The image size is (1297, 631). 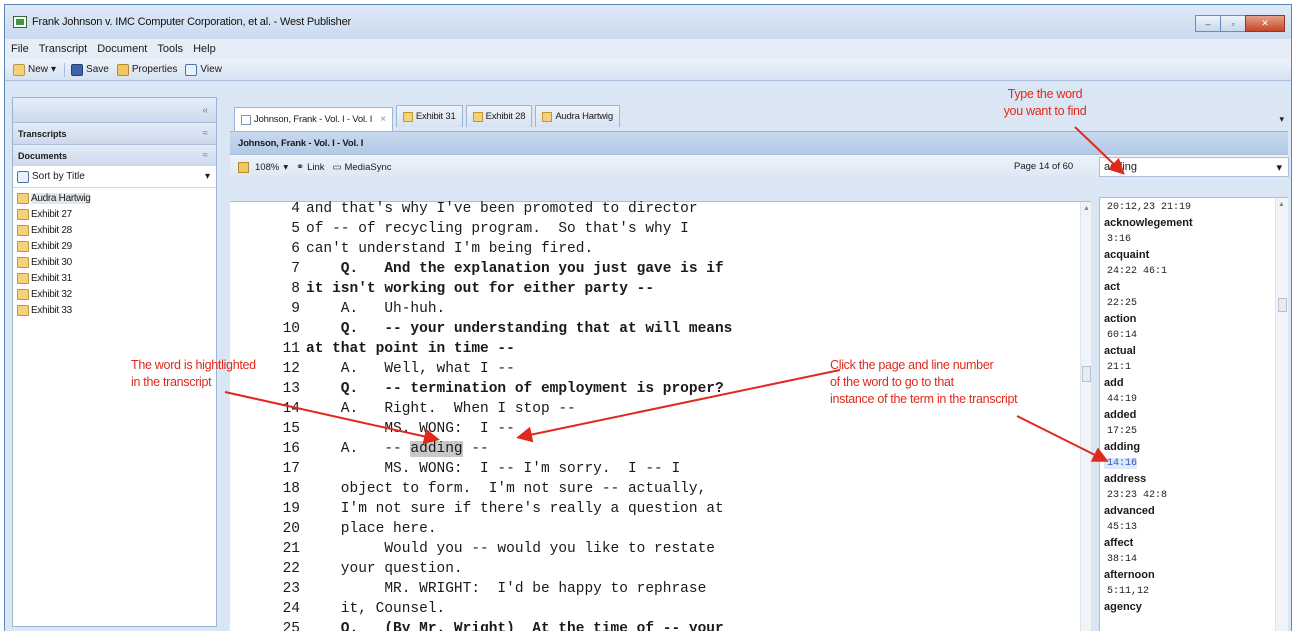 I want to click on index-page-line-refs: 45:13, so click(x=1120, y=527).